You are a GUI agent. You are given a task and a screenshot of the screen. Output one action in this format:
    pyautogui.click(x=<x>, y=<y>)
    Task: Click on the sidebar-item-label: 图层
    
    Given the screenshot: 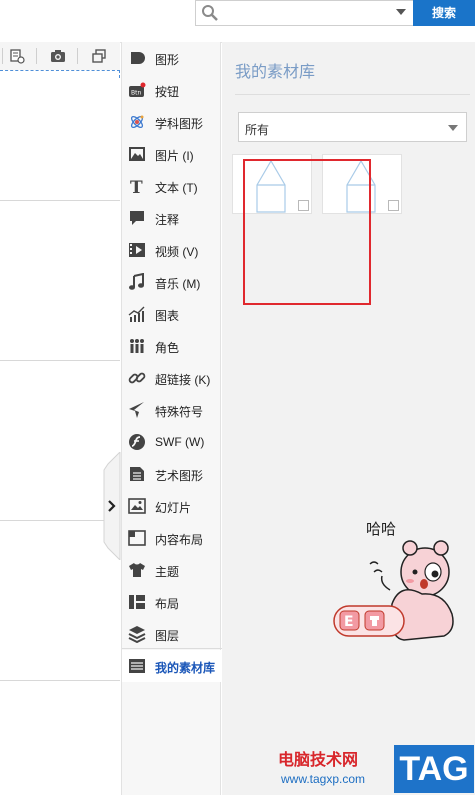 What is the action you would take?
    pyautogui.click(x=167, y=636)
    